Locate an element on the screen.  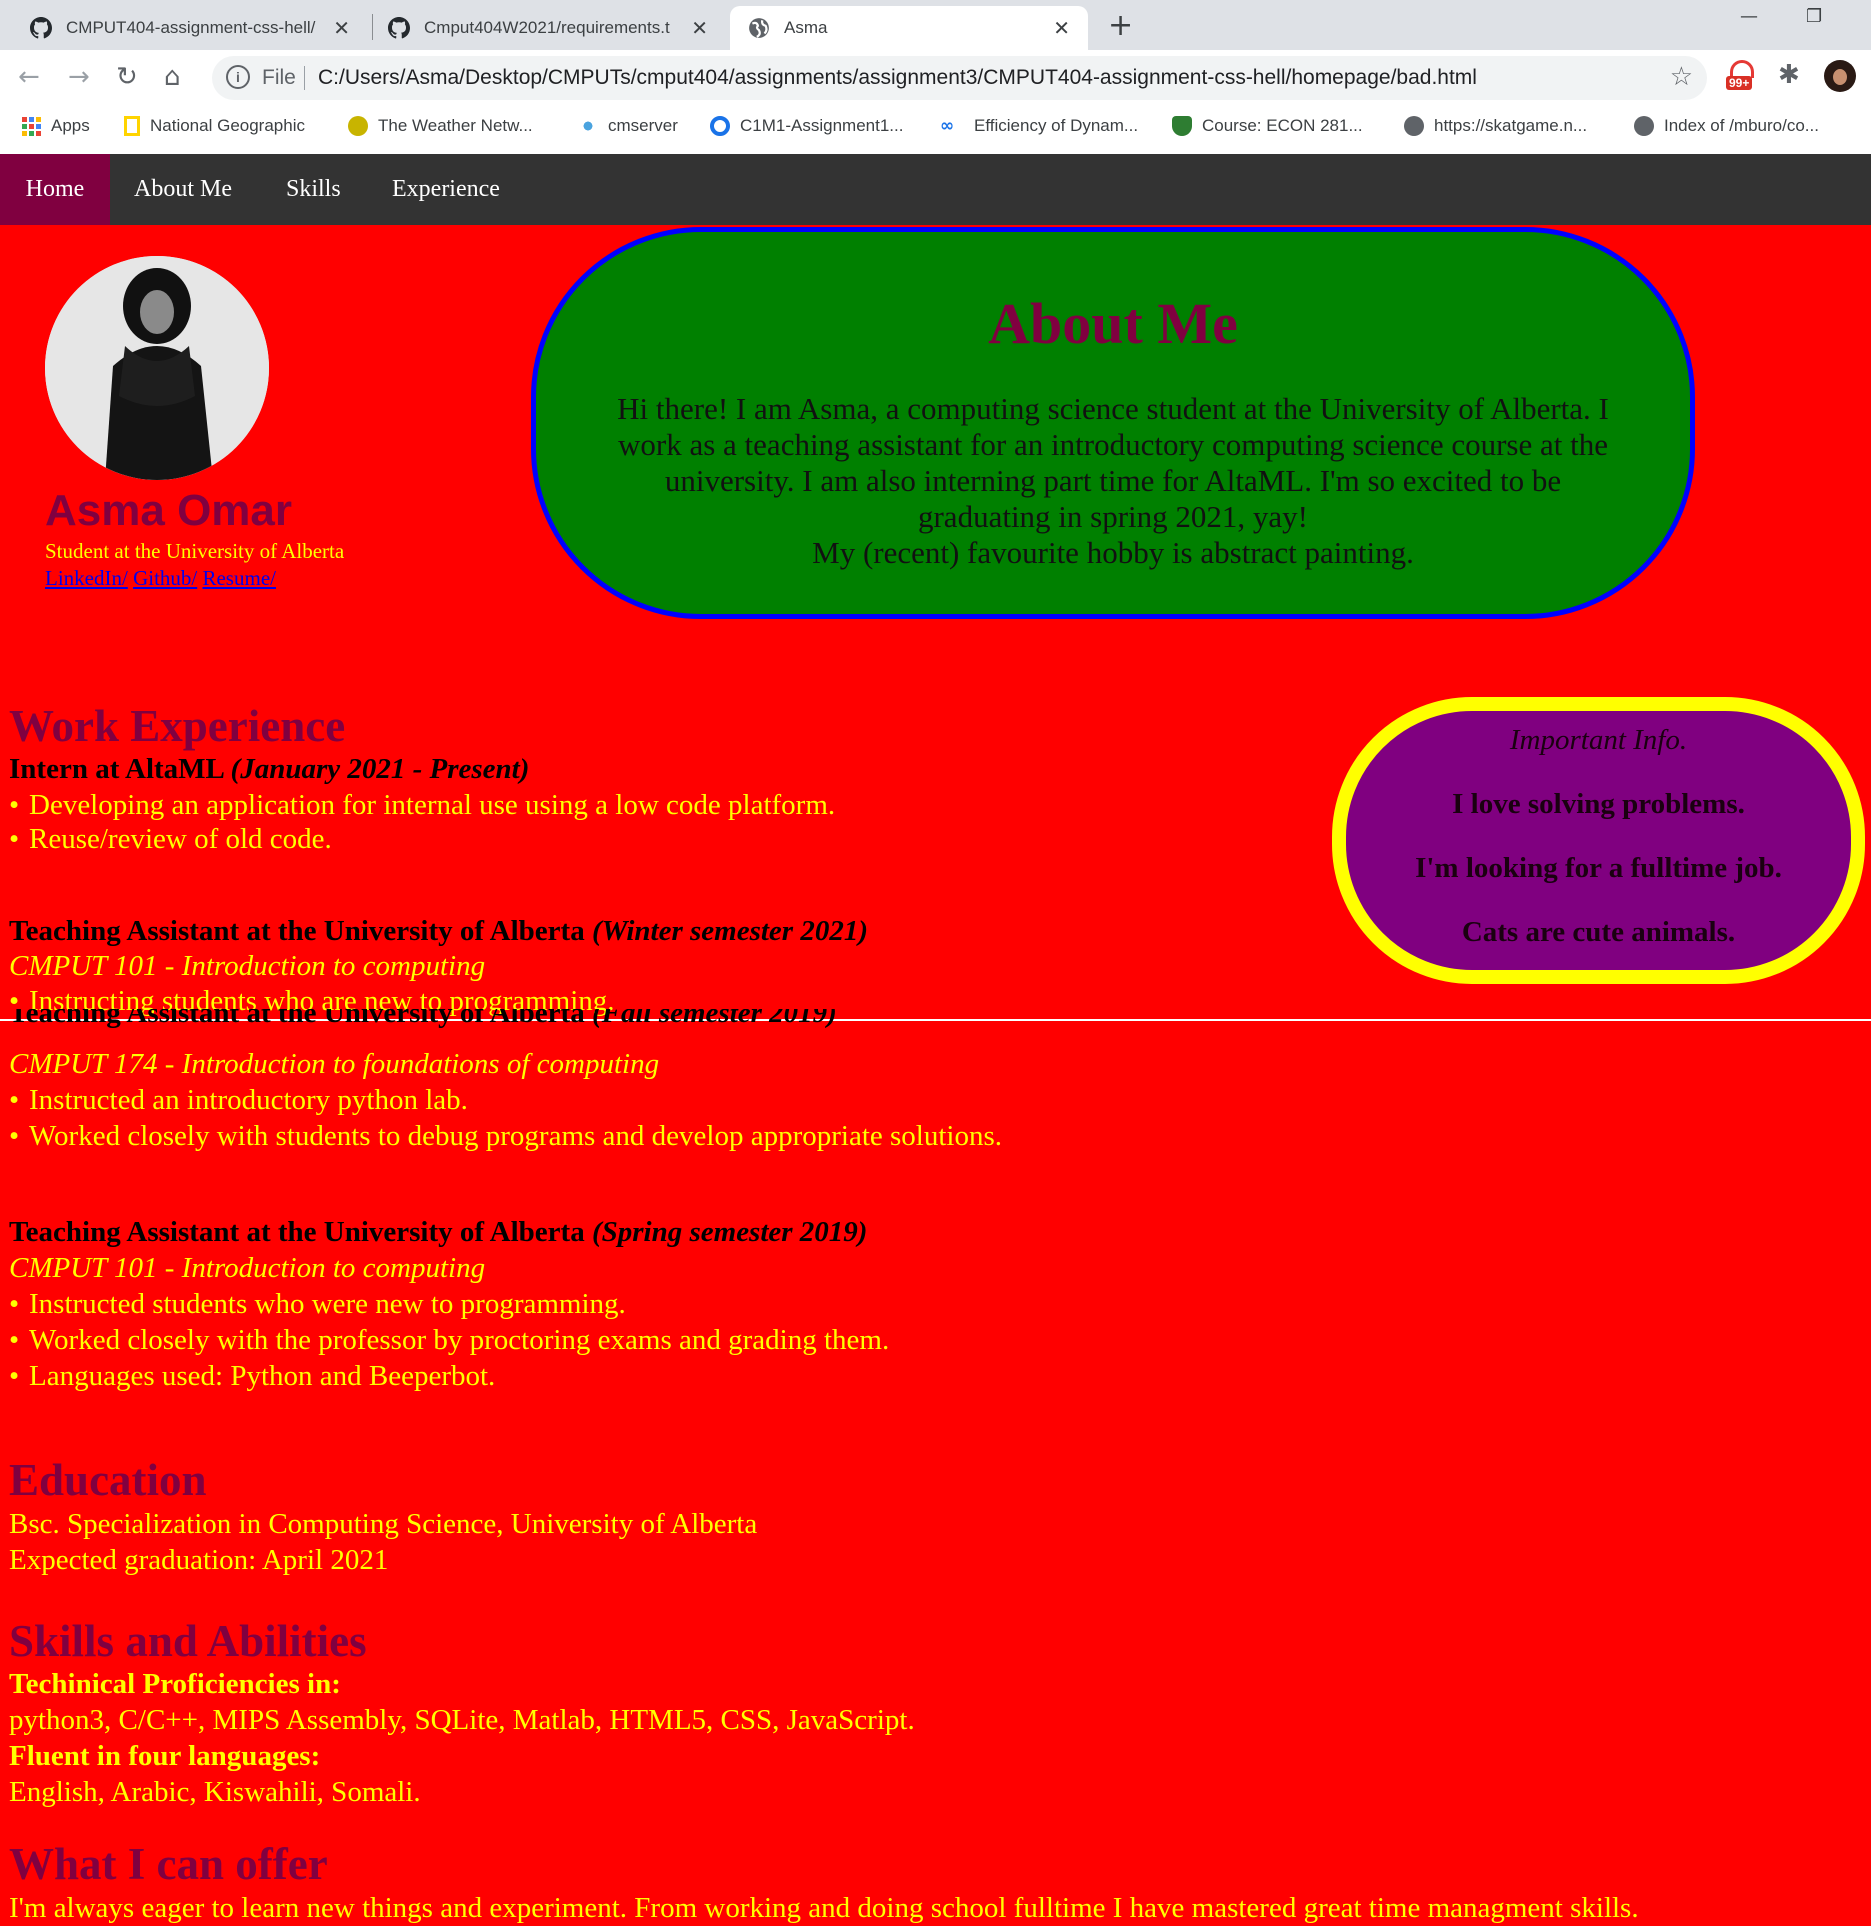
profile-avatar is located at coordinates (1840, 76).